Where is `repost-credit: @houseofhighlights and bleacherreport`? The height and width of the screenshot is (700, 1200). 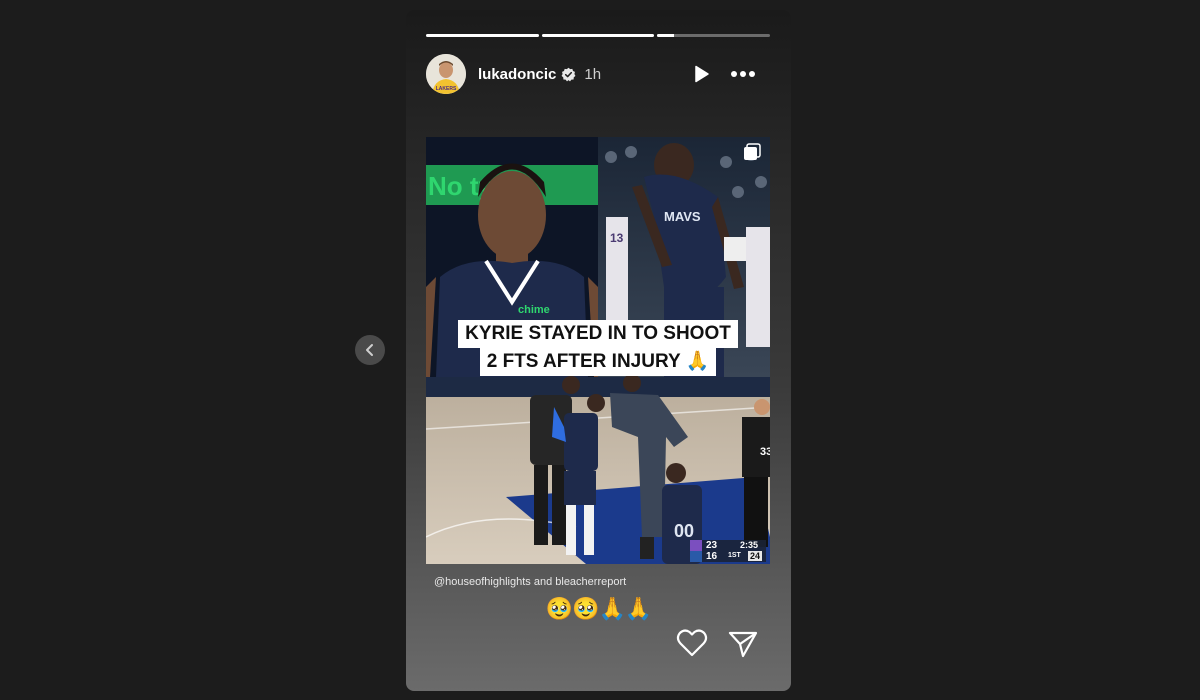
repost-credit: @houseofhighlights and bleacherreport is located at coordinates (530, 582).